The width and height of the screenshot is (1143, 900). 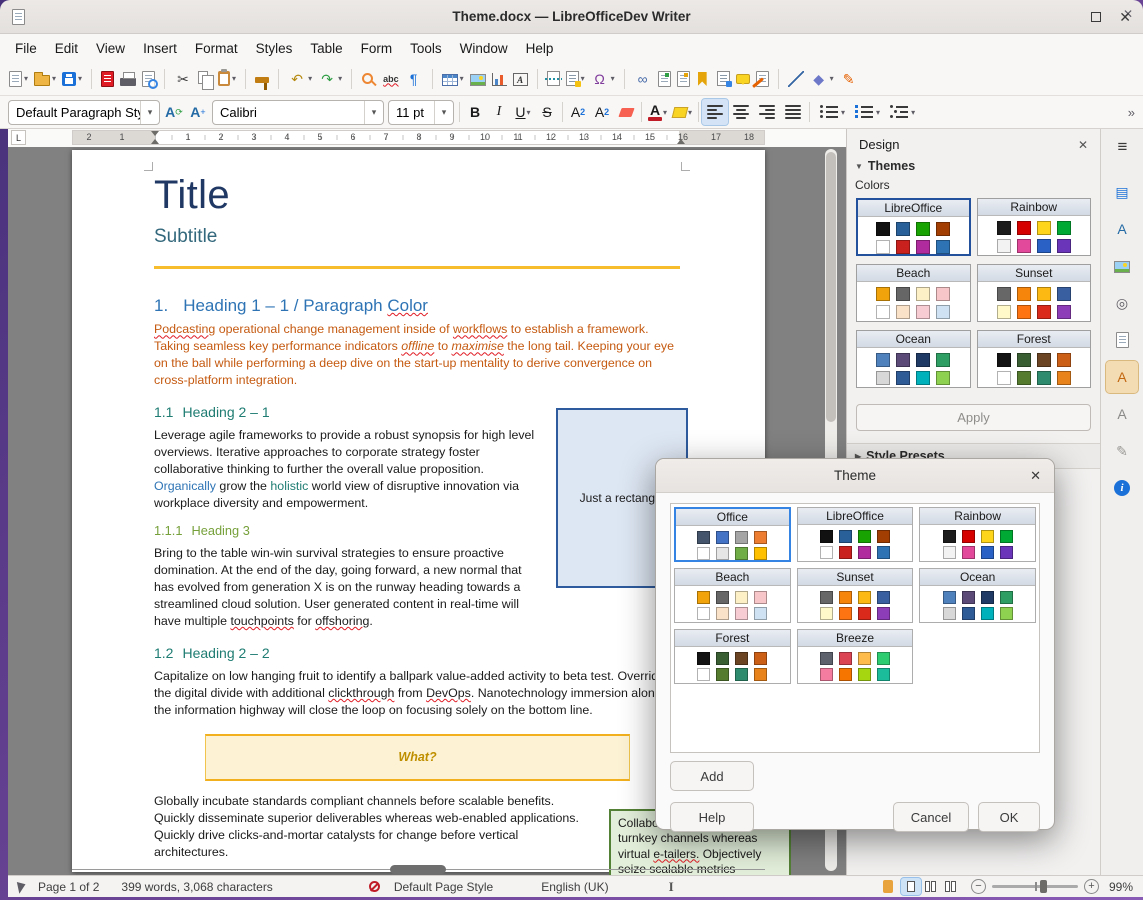 I want to click on sidebar-tab-accessibility-check: i, so click(x=1122, y=488).